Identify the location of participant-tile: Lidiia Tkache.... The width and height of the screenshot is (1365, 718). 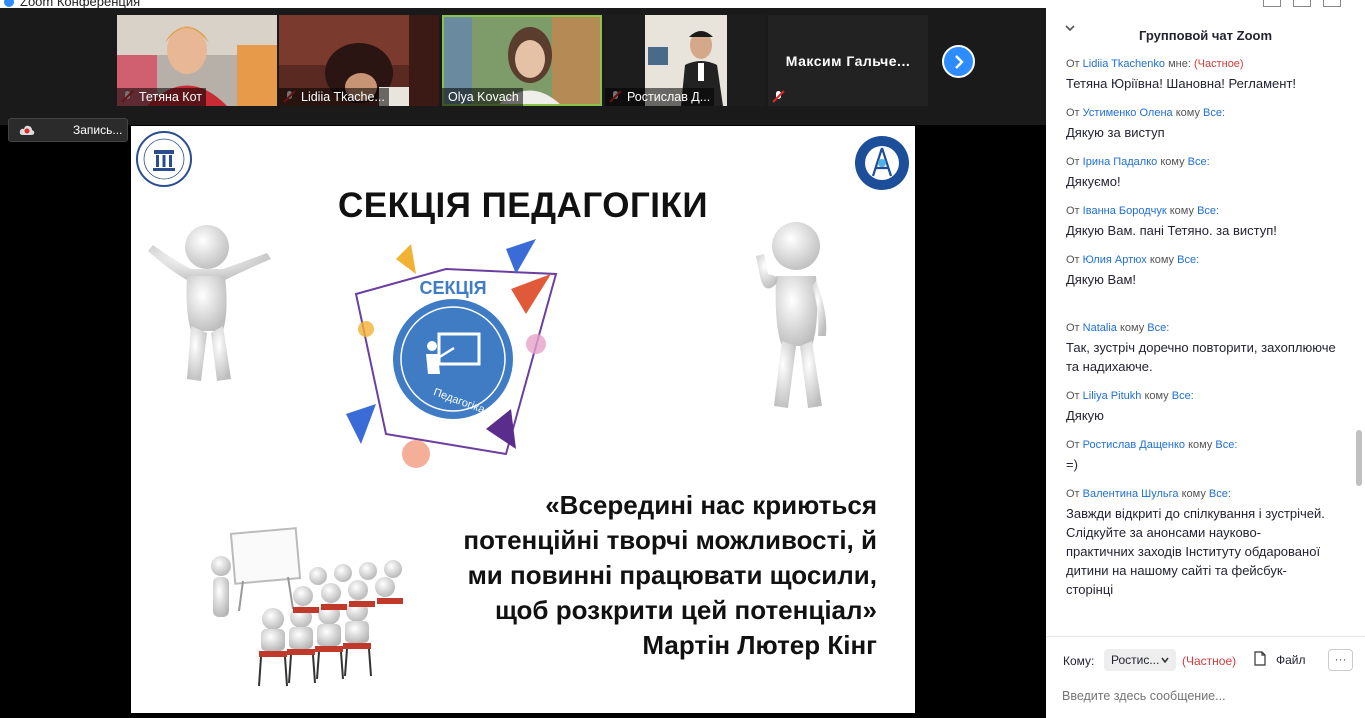
(359, 60).